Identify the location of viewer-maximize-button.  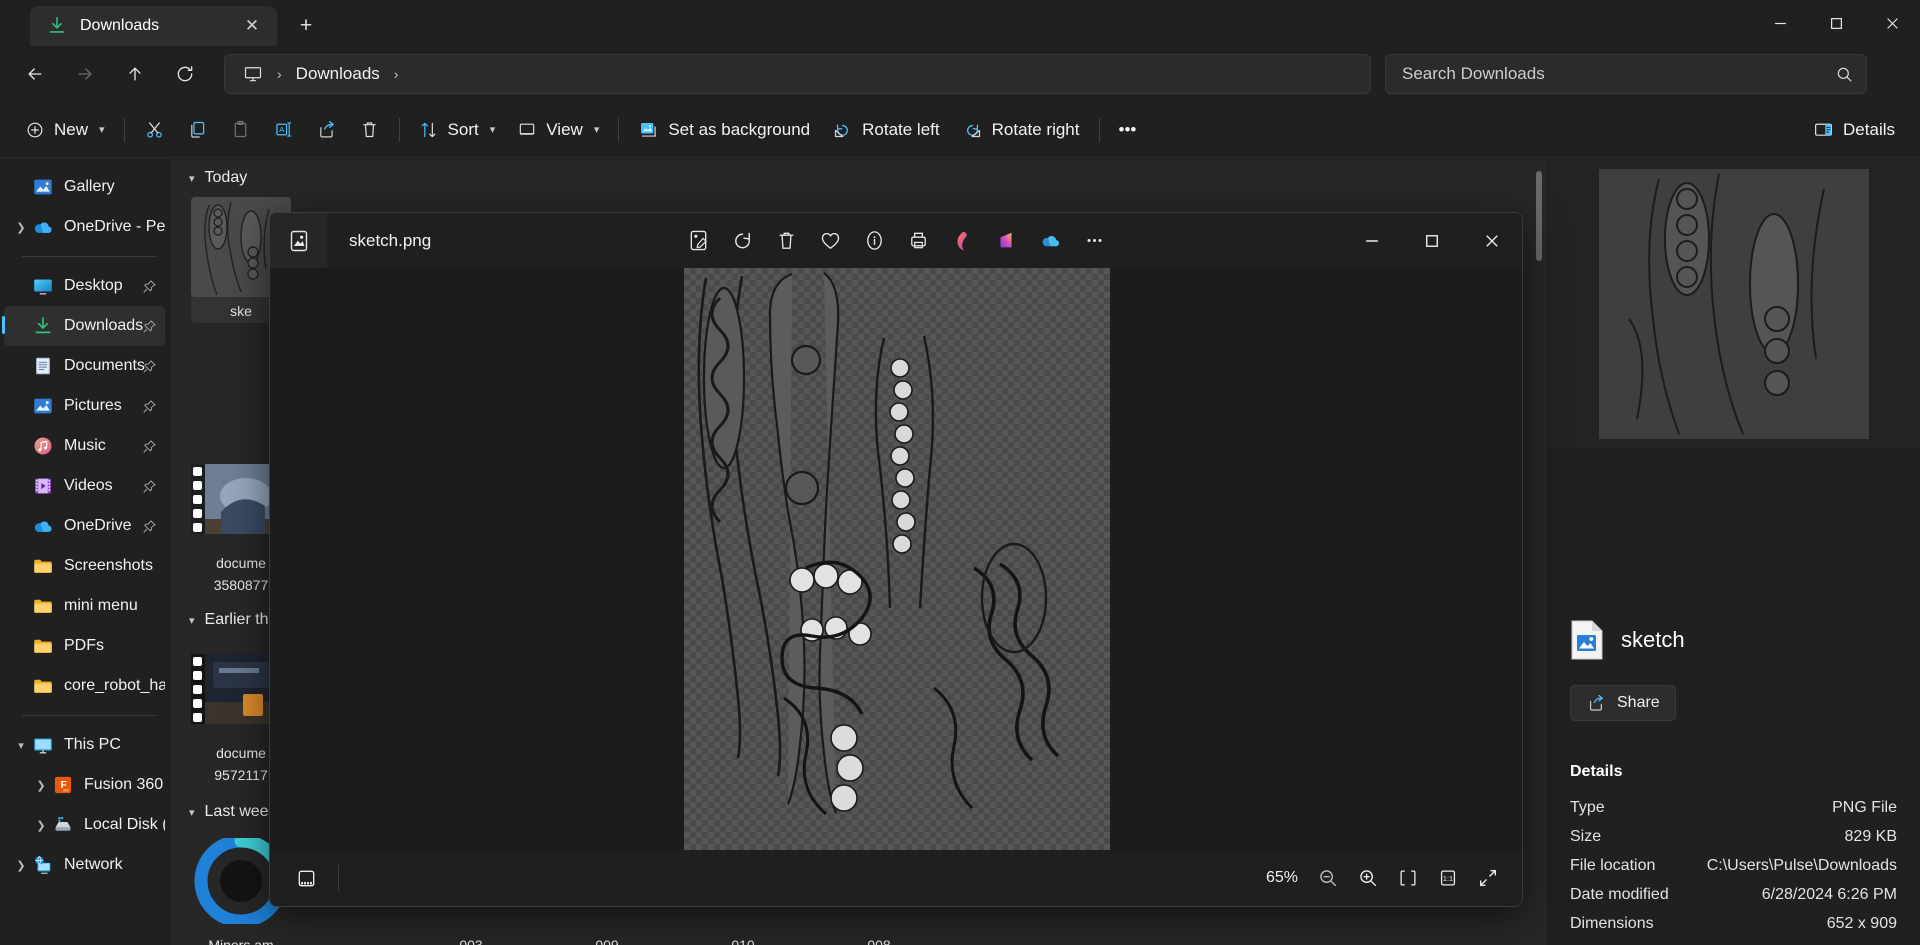
(1432, 240).